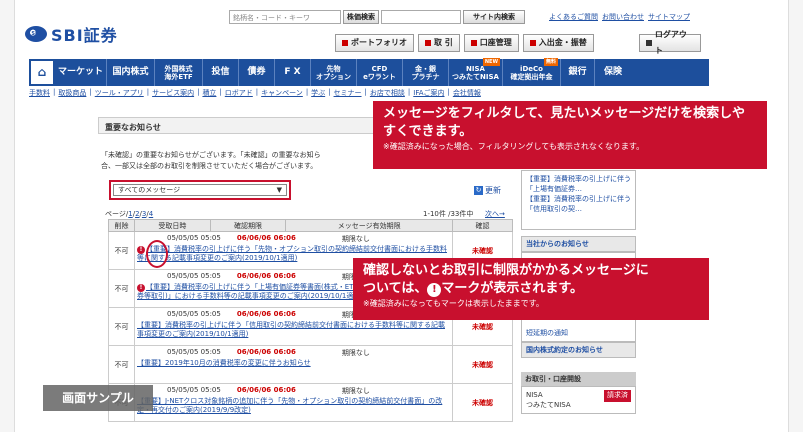 The height and width of the screenshot is (432, 803). I want to click on nav-ideco: iDeCo 確定拠出年金 無料, so click(532, 72).